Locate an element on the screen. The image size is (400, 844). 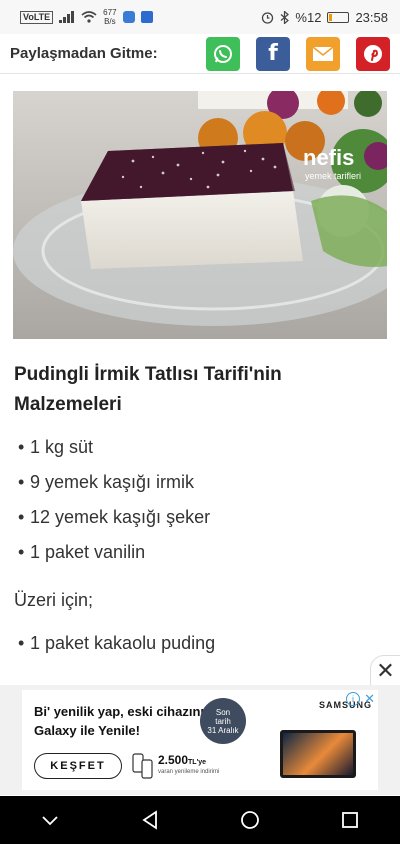
close-ad-button: ✕ is located at coordinates (385, 670).